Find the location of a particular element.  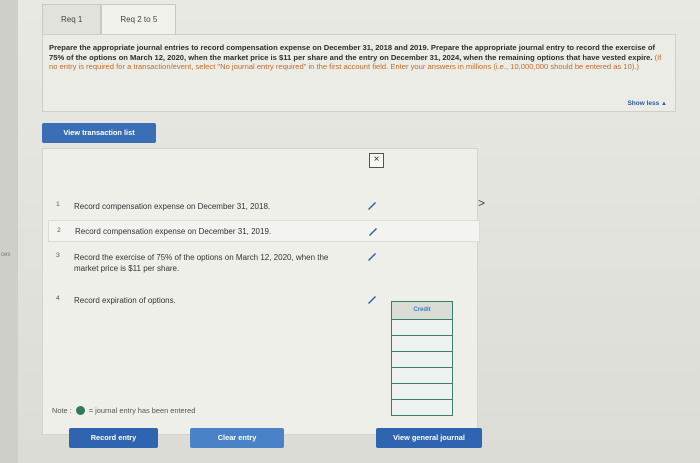

close-icon: × is located at coordinates (376, 160).